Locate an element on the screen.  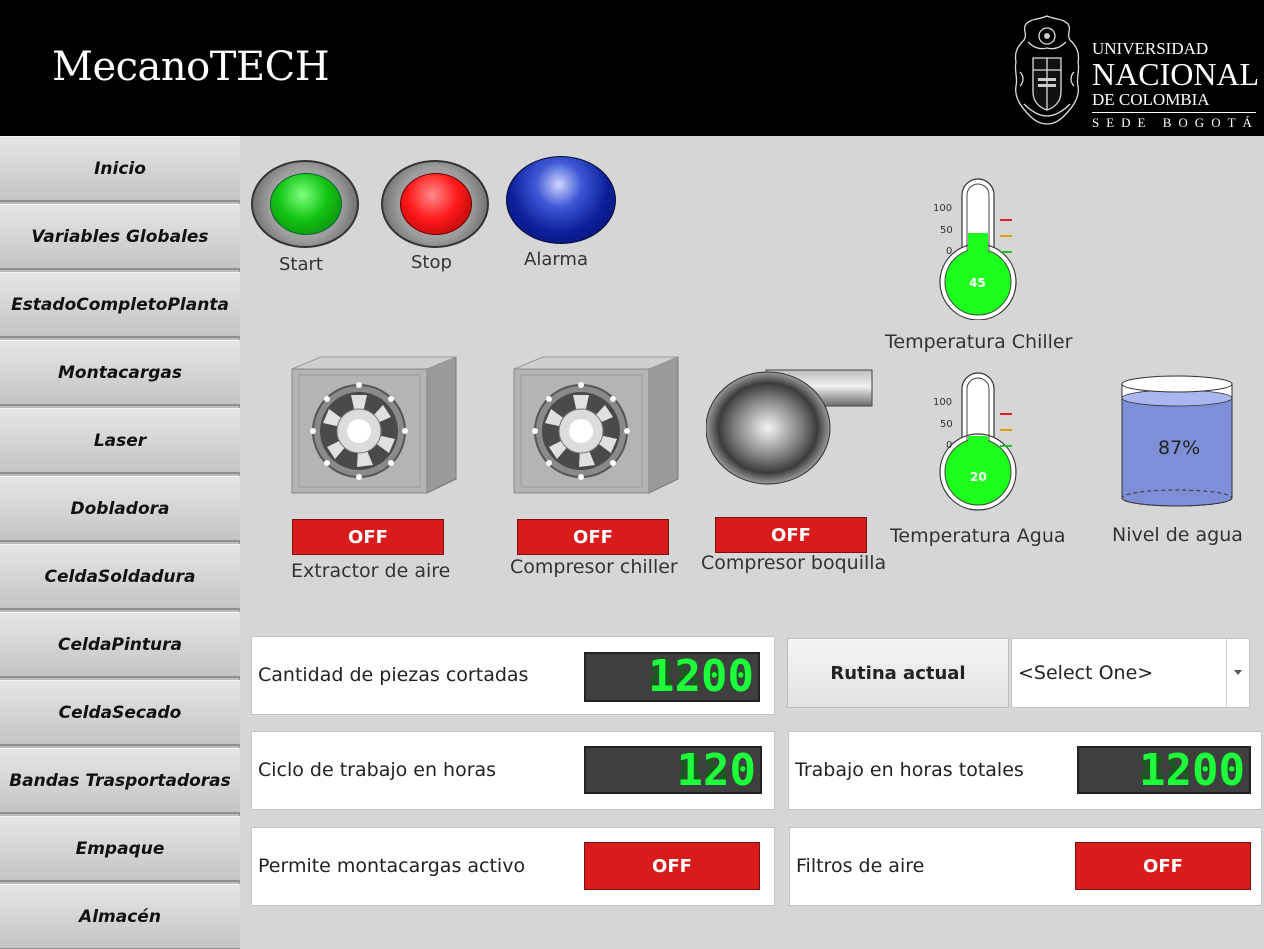
chiller-thermometer is located at coordinates (978, 249).